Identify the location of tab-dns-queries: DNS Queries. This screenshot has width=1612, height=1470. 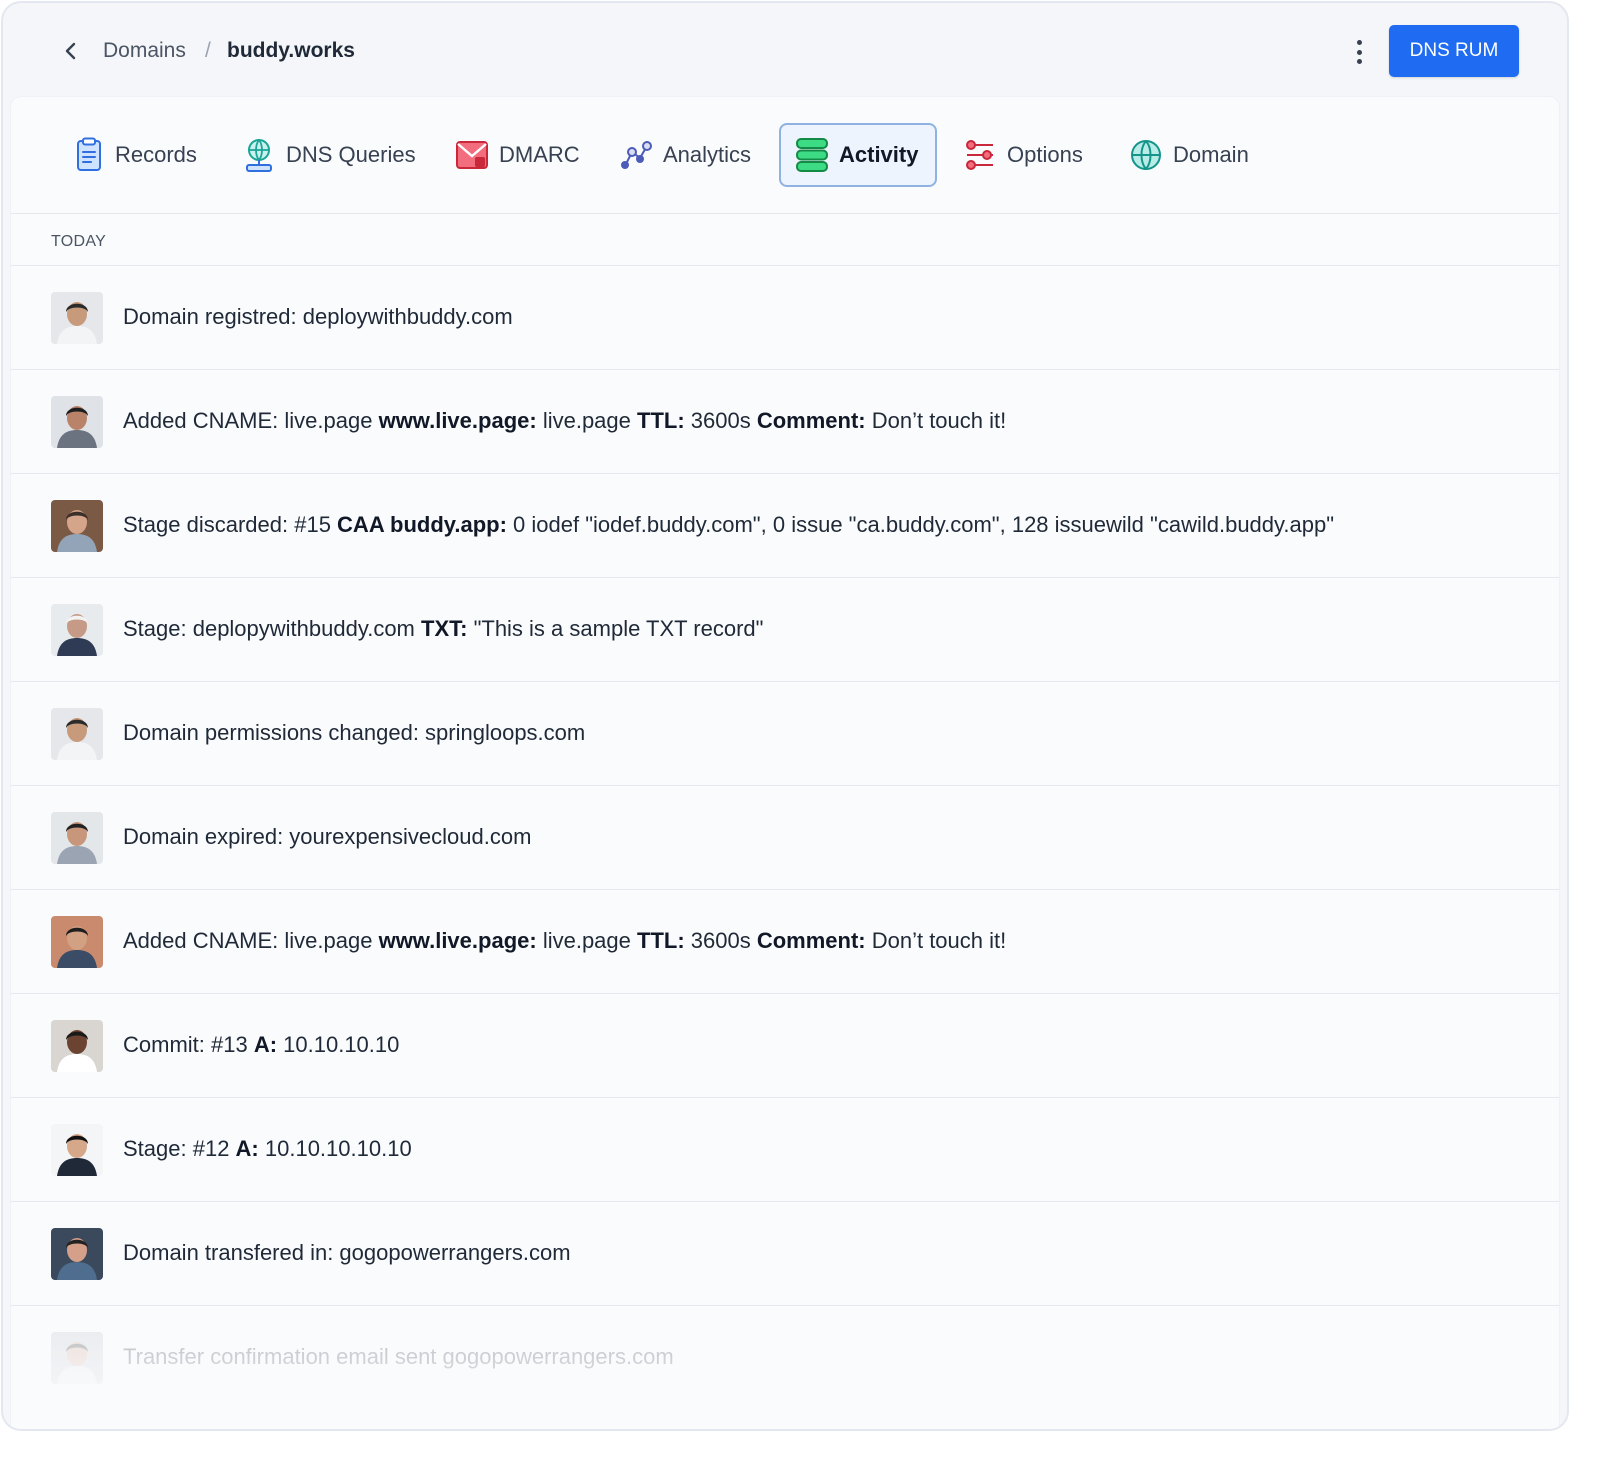
(329, 155).